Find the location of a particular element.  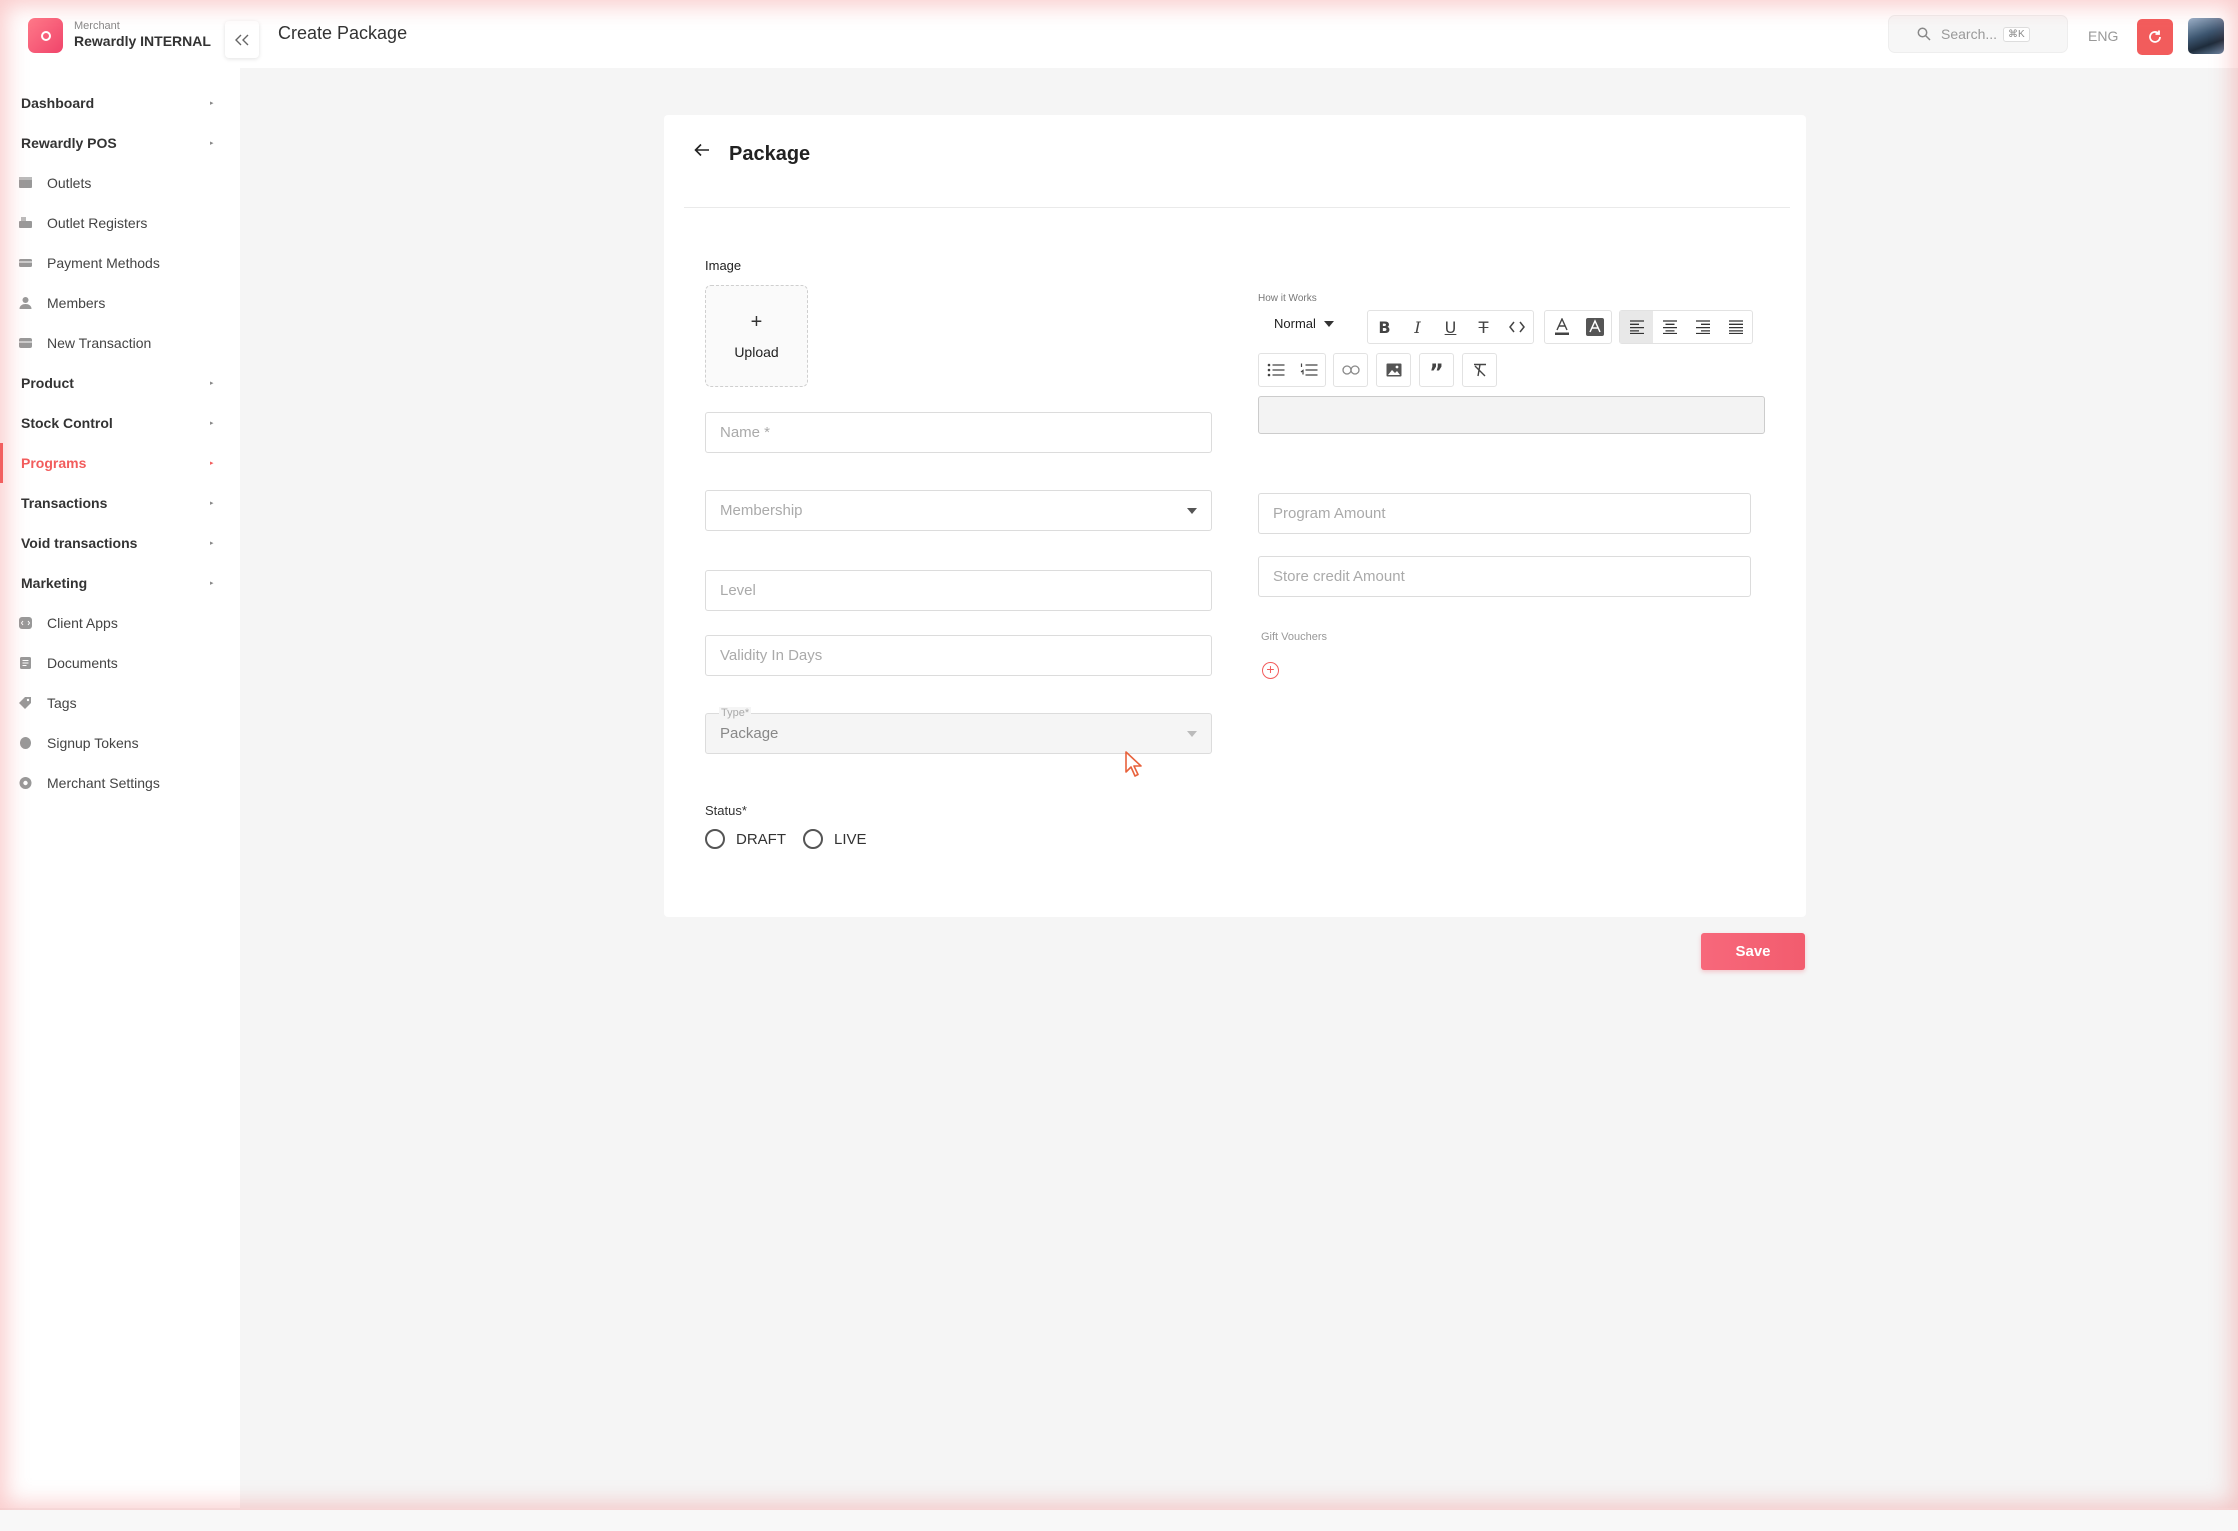

color-toolbar-group is located at coordinates (1578, 327).